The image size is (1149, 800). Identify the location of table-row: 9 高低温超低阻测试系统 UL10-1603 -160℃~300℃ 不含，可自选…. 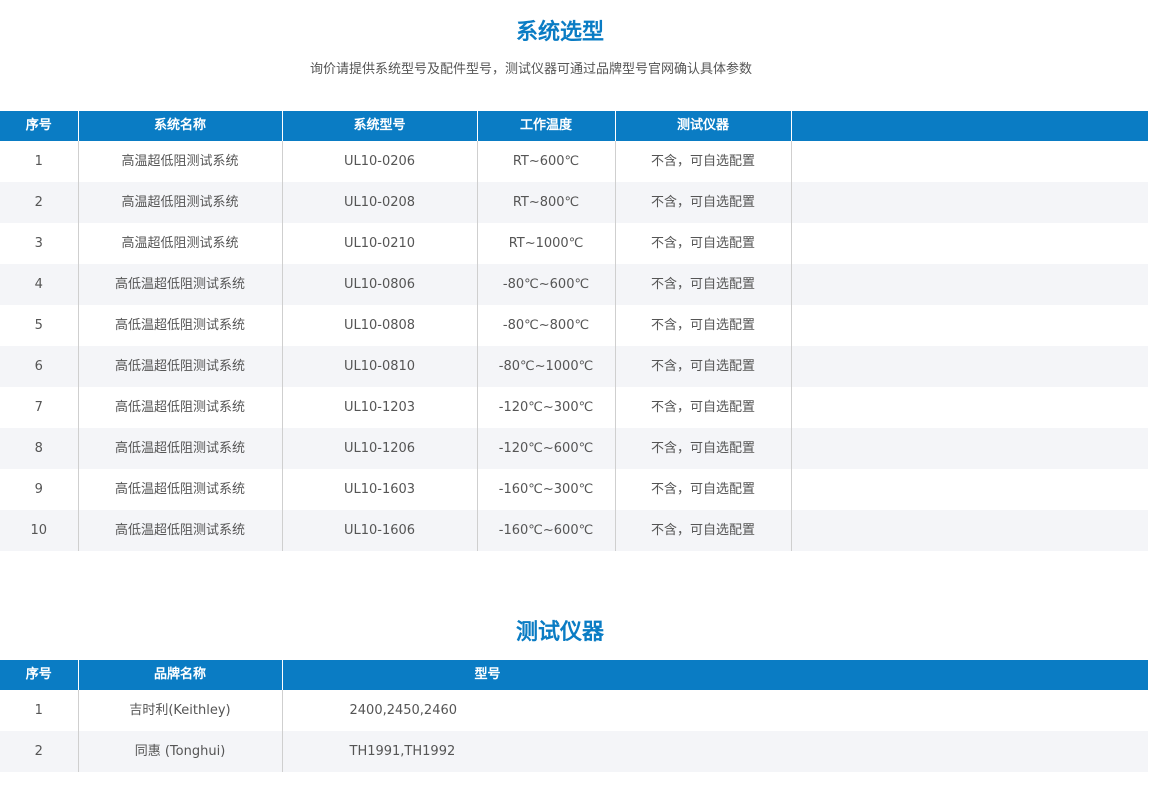
(574, 489).